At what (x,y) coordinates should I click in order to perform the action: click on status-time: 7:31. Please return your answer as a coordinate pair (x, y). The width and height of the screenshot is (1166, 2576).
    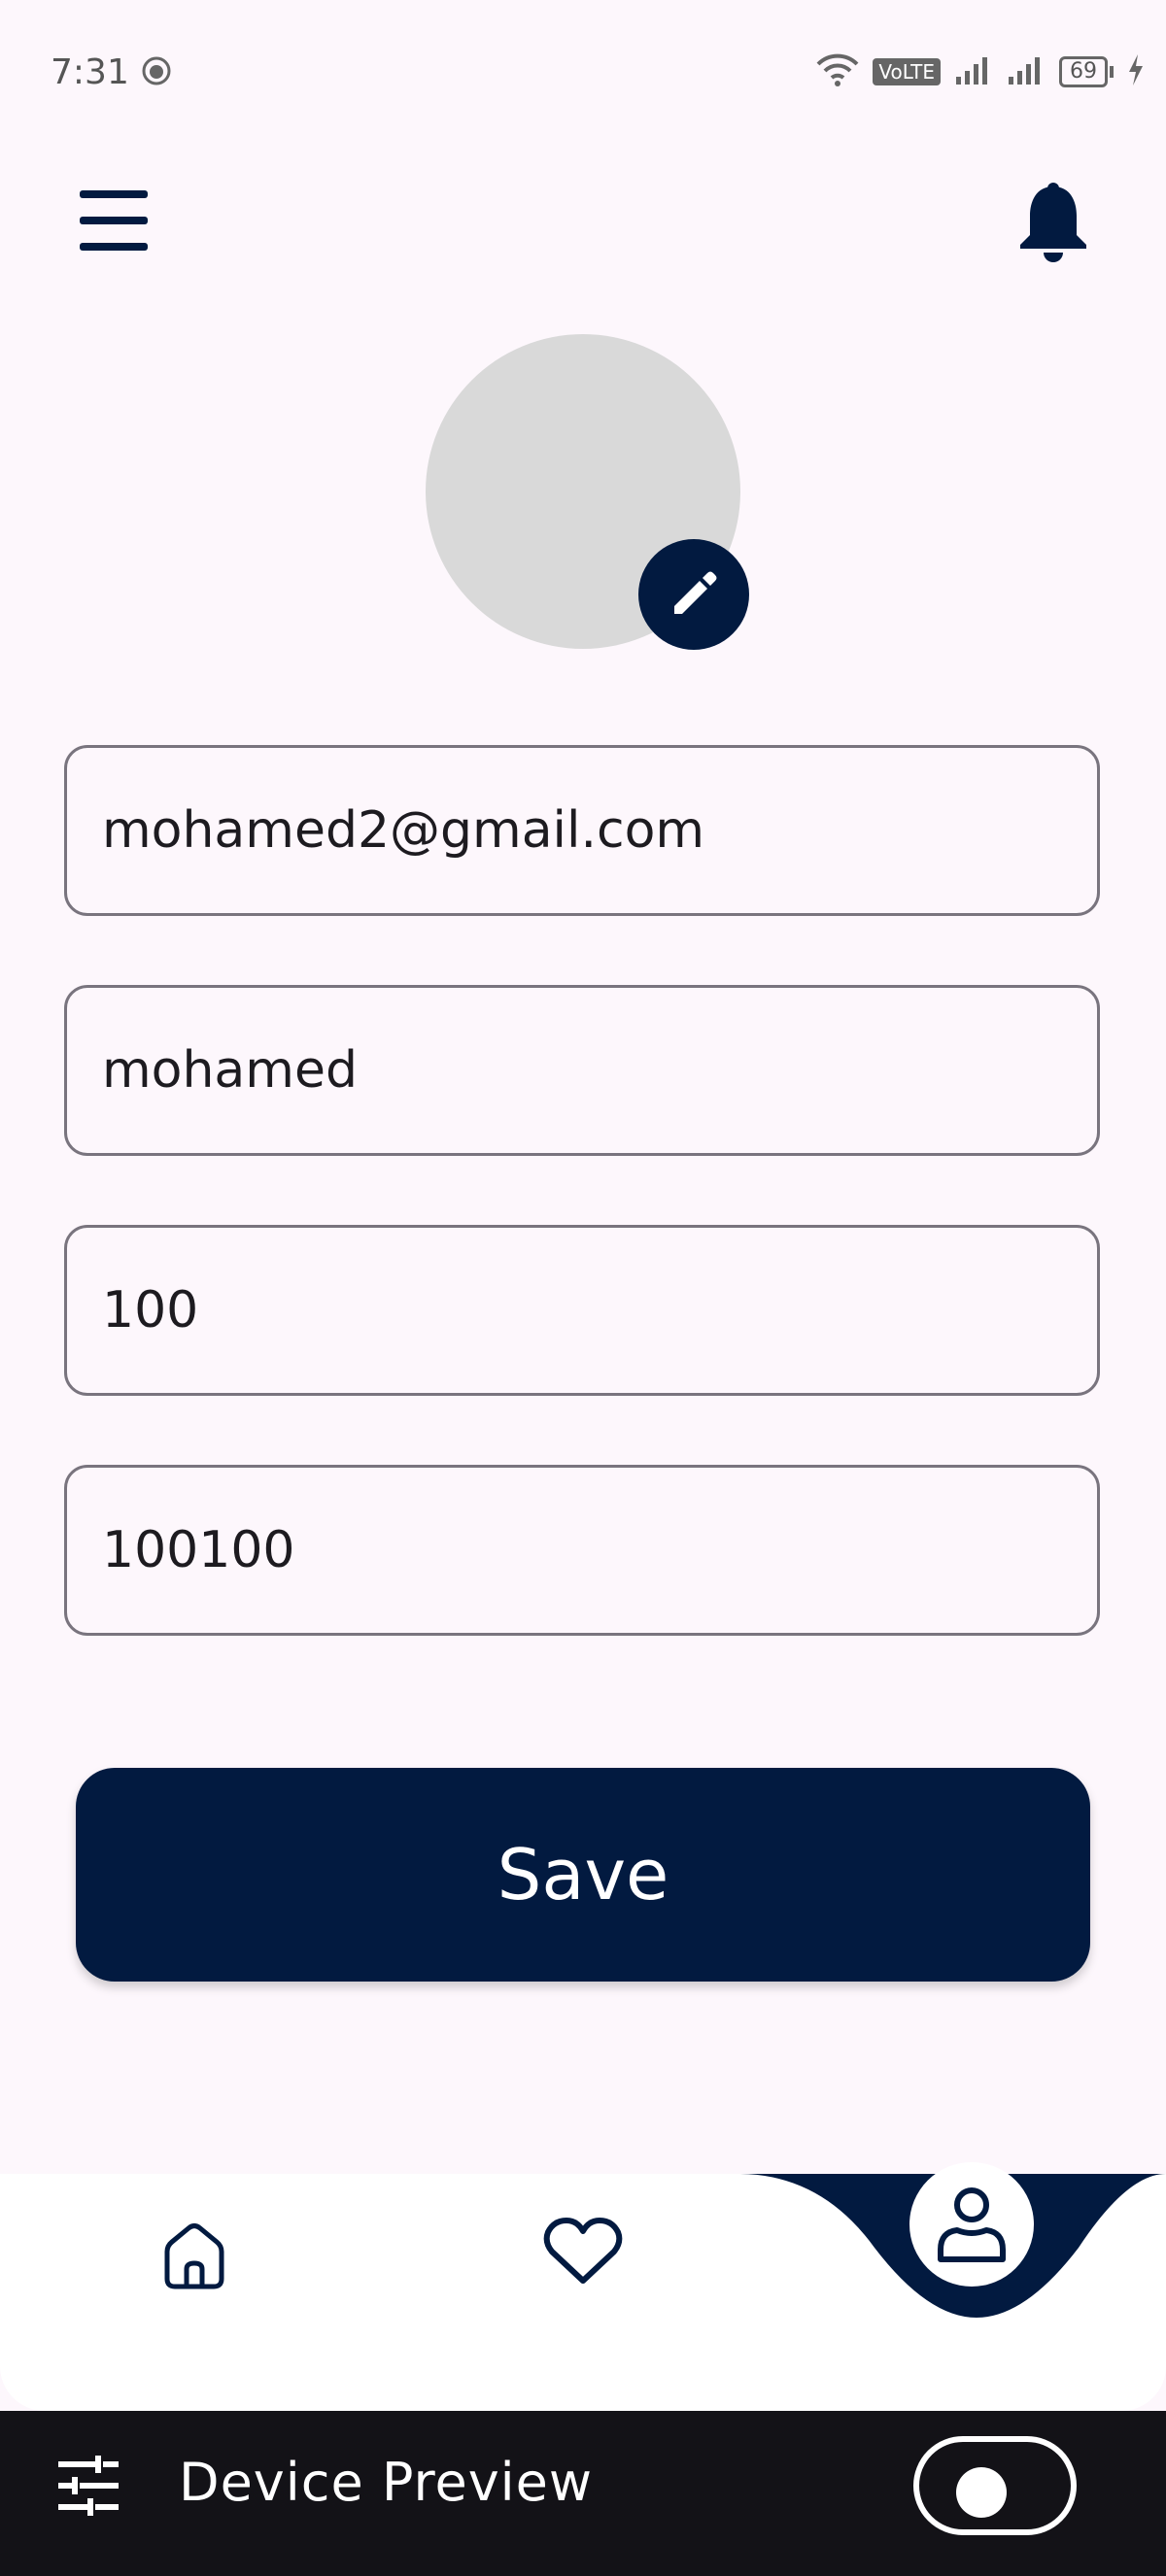
    Looking at the image, I should click on (90, 72).